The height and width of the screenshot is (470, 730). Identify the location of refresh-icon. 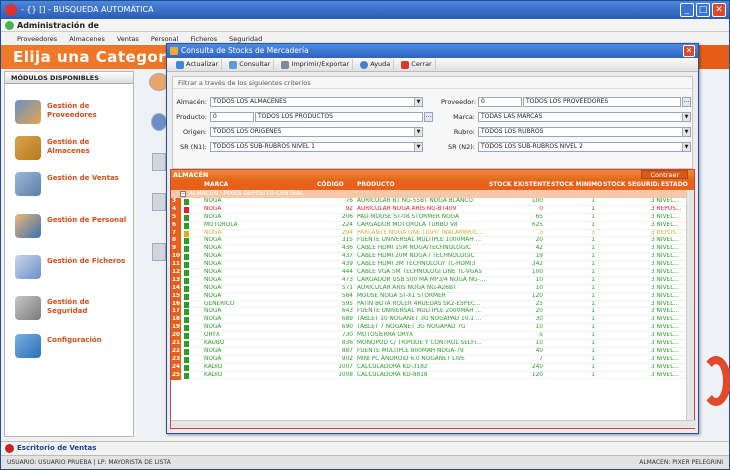
(180, 64).